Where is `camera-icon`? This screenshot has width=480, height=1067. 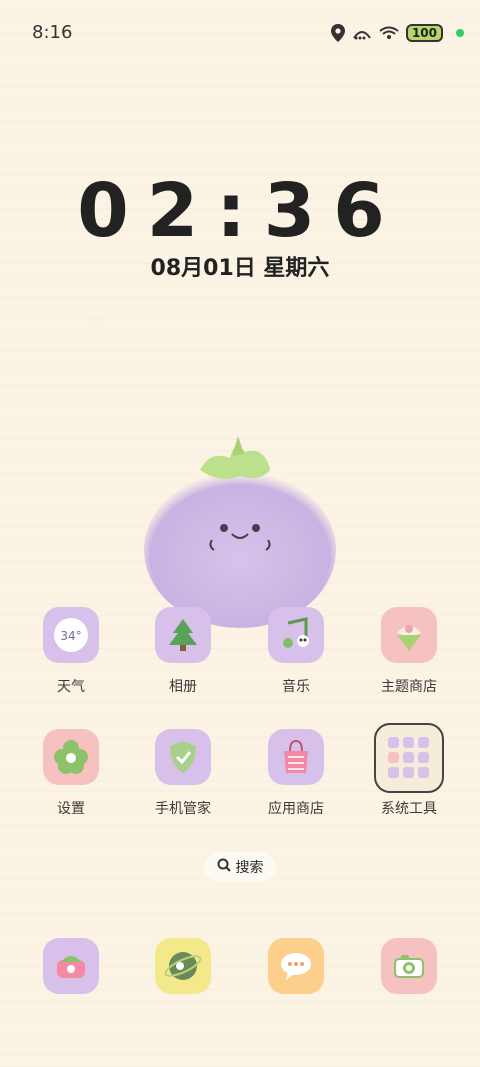
camera-icon is located at coordinates (409, 966).